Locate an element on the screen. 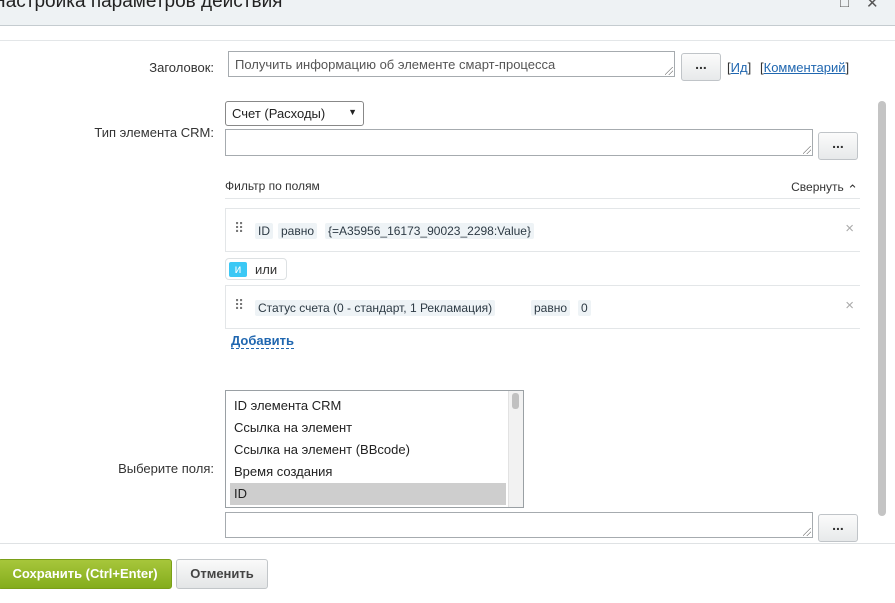 The height and width of the screenshot is (603, 895). crm-type-value: Счет (Расходы) is located at coordinates (279, 113).